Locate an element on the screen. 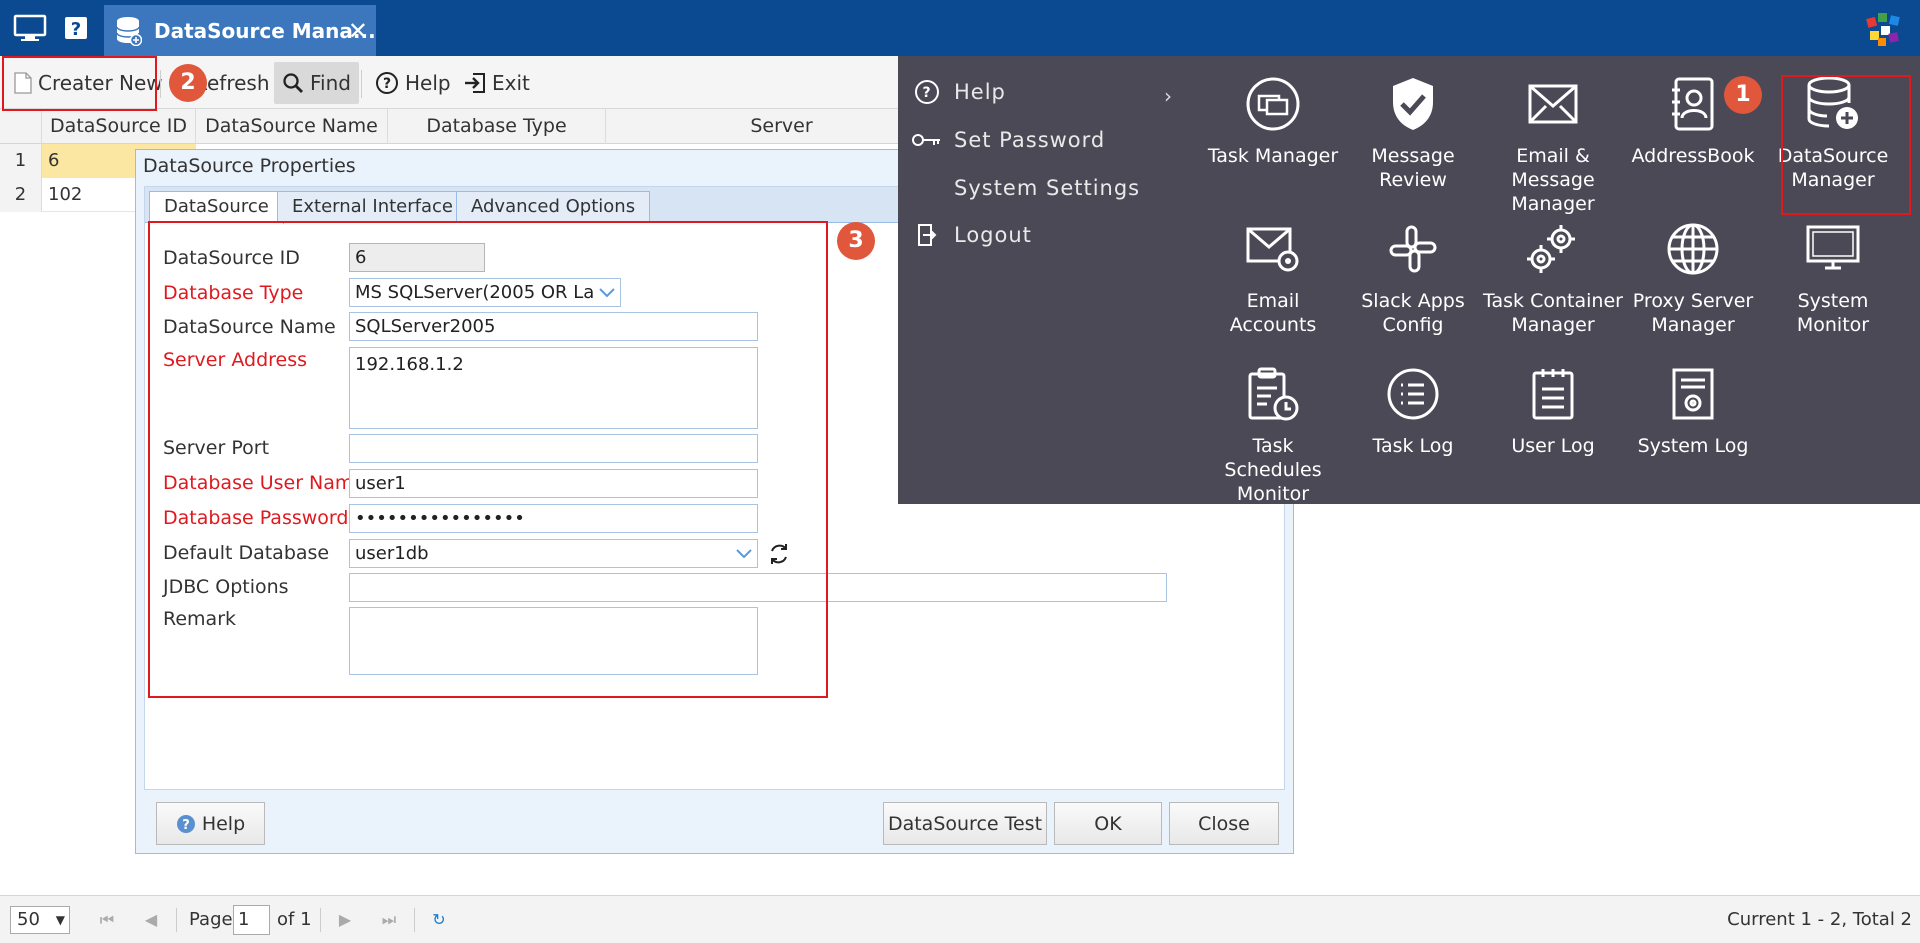 This screenshot has width=1920, height=943. app-task-manager: Task Manager is located at coordinates (1273, 116).